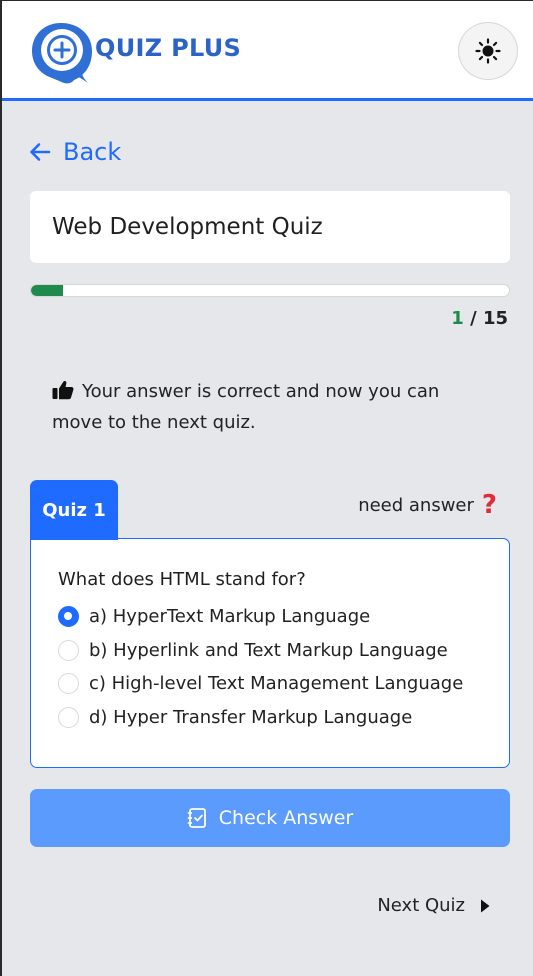  I want to click on answer-option-label: c) High-level Text Management Language, so click(276, 684).